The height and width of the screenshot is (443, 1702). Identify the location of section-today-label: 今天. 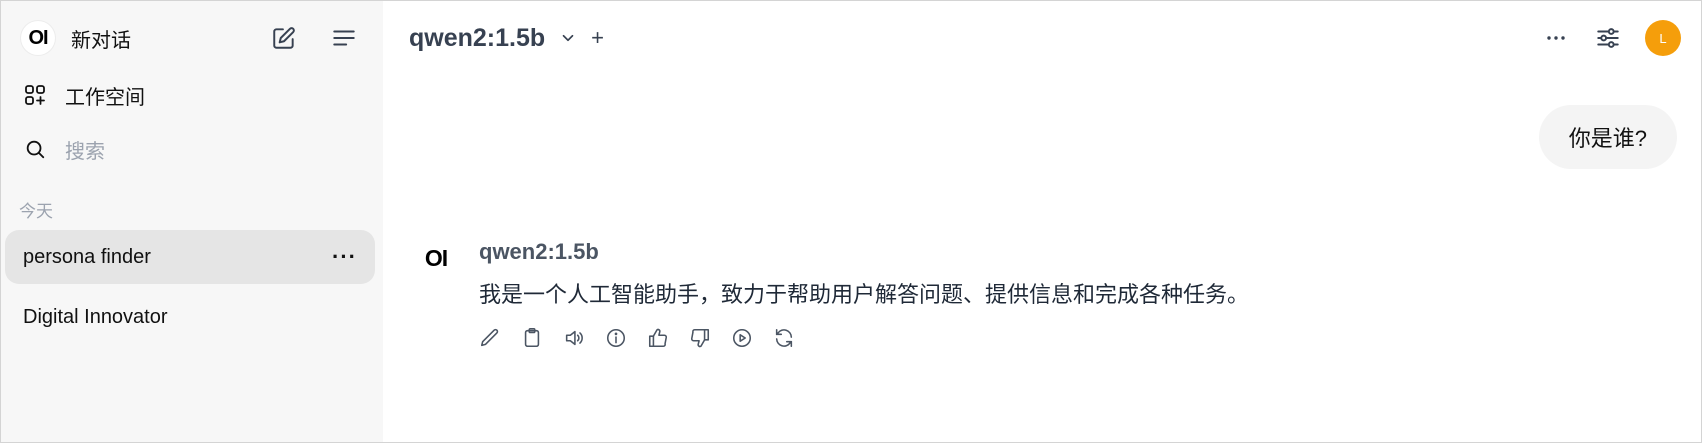
(36, 211).